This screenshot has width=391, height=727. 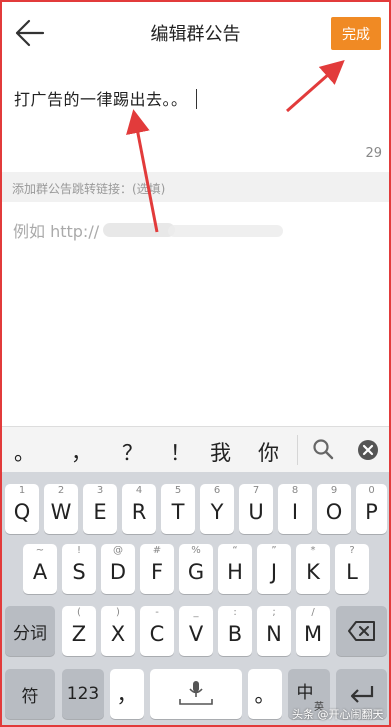 I want to click on key-r: 4R, so click(x=139, y=509).